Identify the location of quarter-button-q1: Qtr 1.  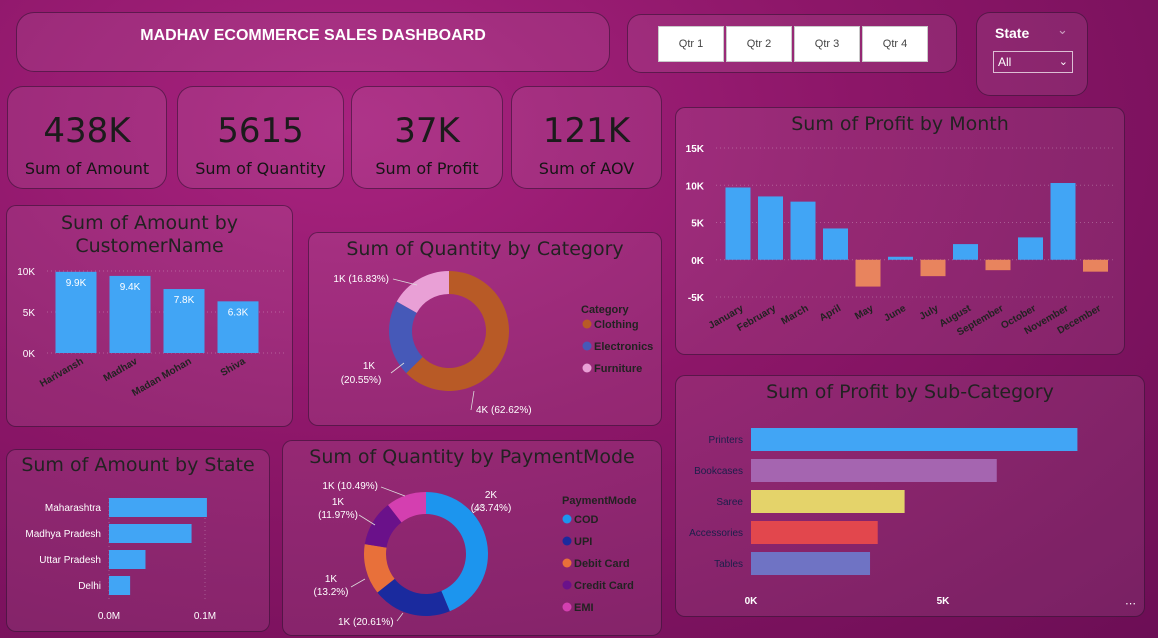
(691, 44).